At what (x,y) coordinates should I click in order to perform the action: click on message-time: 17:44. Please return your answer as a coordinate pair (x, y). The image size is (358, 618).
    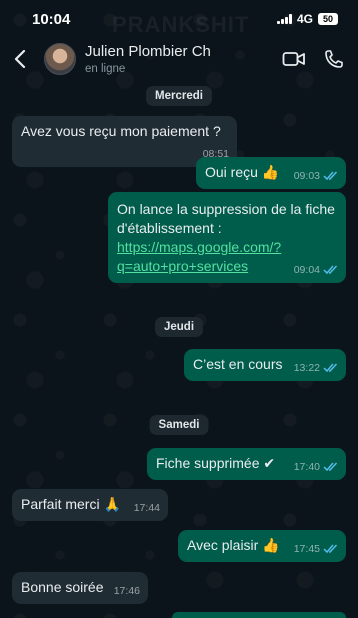
    Looking at the image, I should click on (146, 508).